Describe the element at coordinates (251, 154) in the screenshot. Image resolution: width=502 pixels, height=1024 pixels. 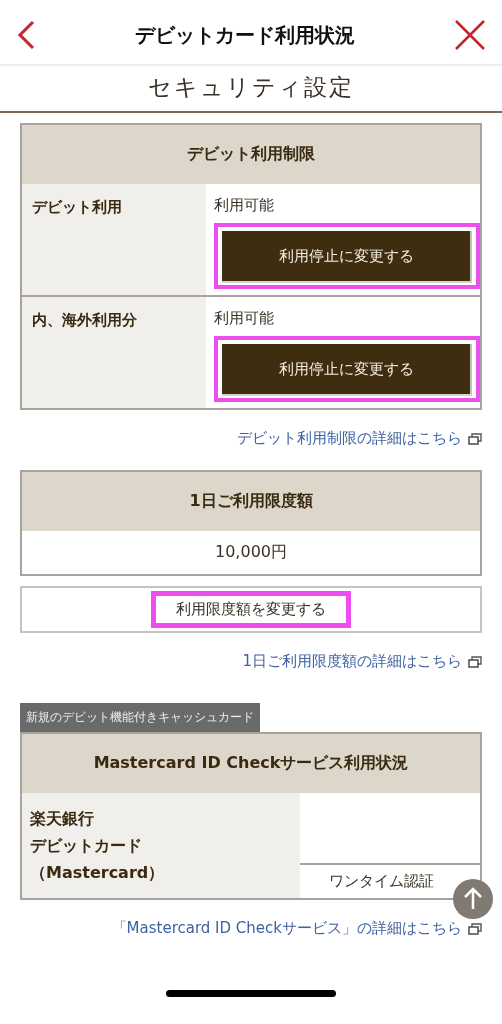
I see `table-header: デビット利用制限` at that location.